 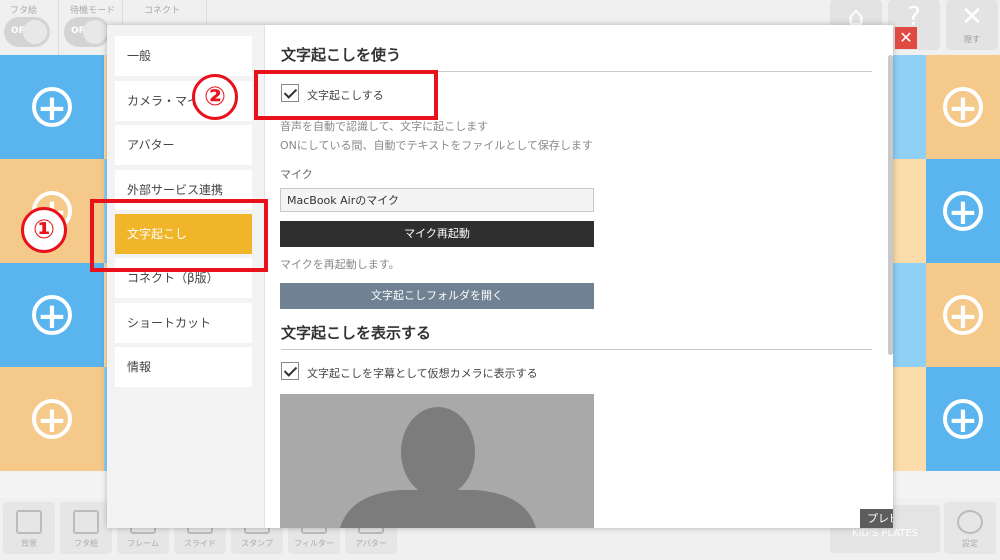 I want to click on sidebar-item-avatar: アバター, so click(x=183, y=145).